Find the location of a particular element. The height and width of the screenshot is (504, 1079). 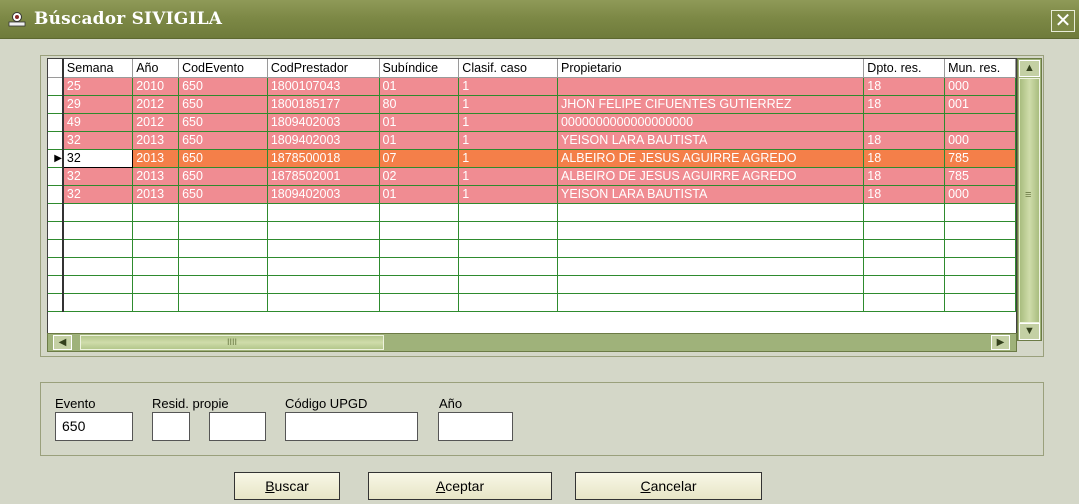

anio-field is located at coordinates (475, 426).